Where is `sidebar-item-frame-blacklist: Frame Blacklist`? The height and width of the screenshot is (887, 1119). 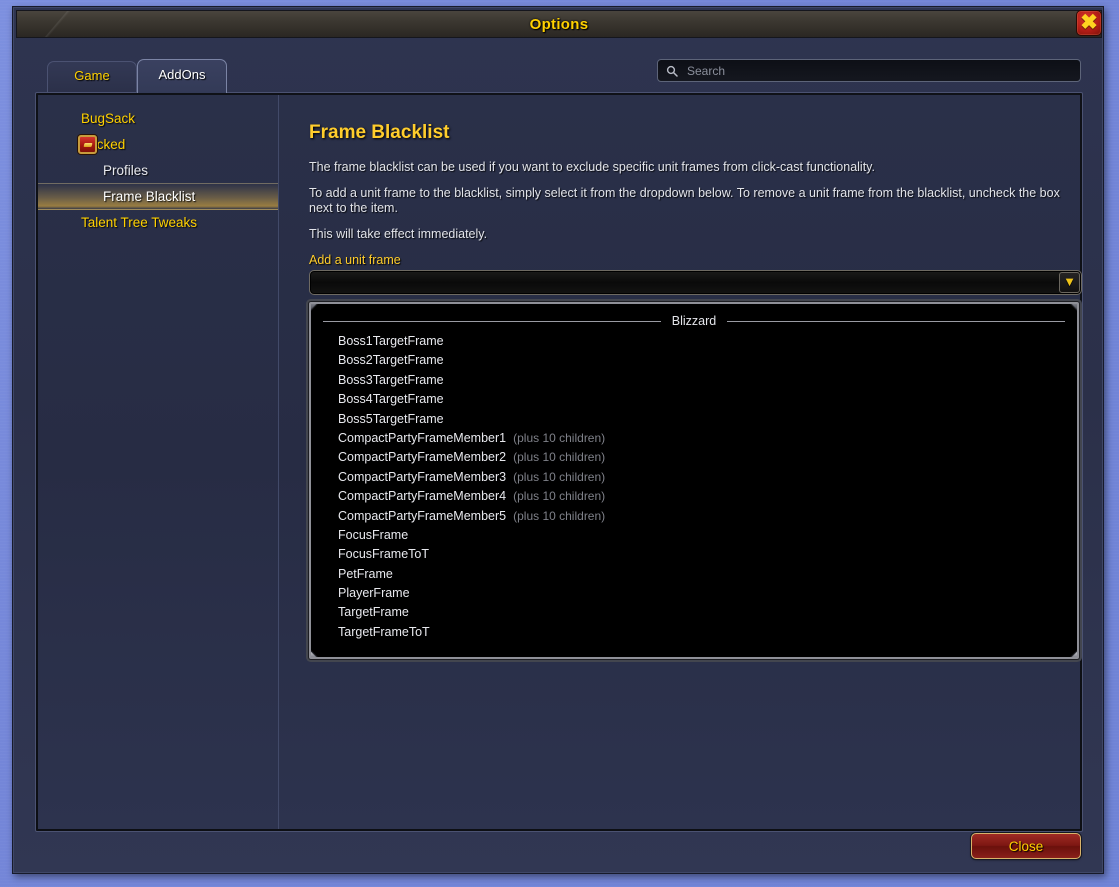
sidebar-item-frame-blacklist: Frame Blacklist is located at coordinates (158, 196).